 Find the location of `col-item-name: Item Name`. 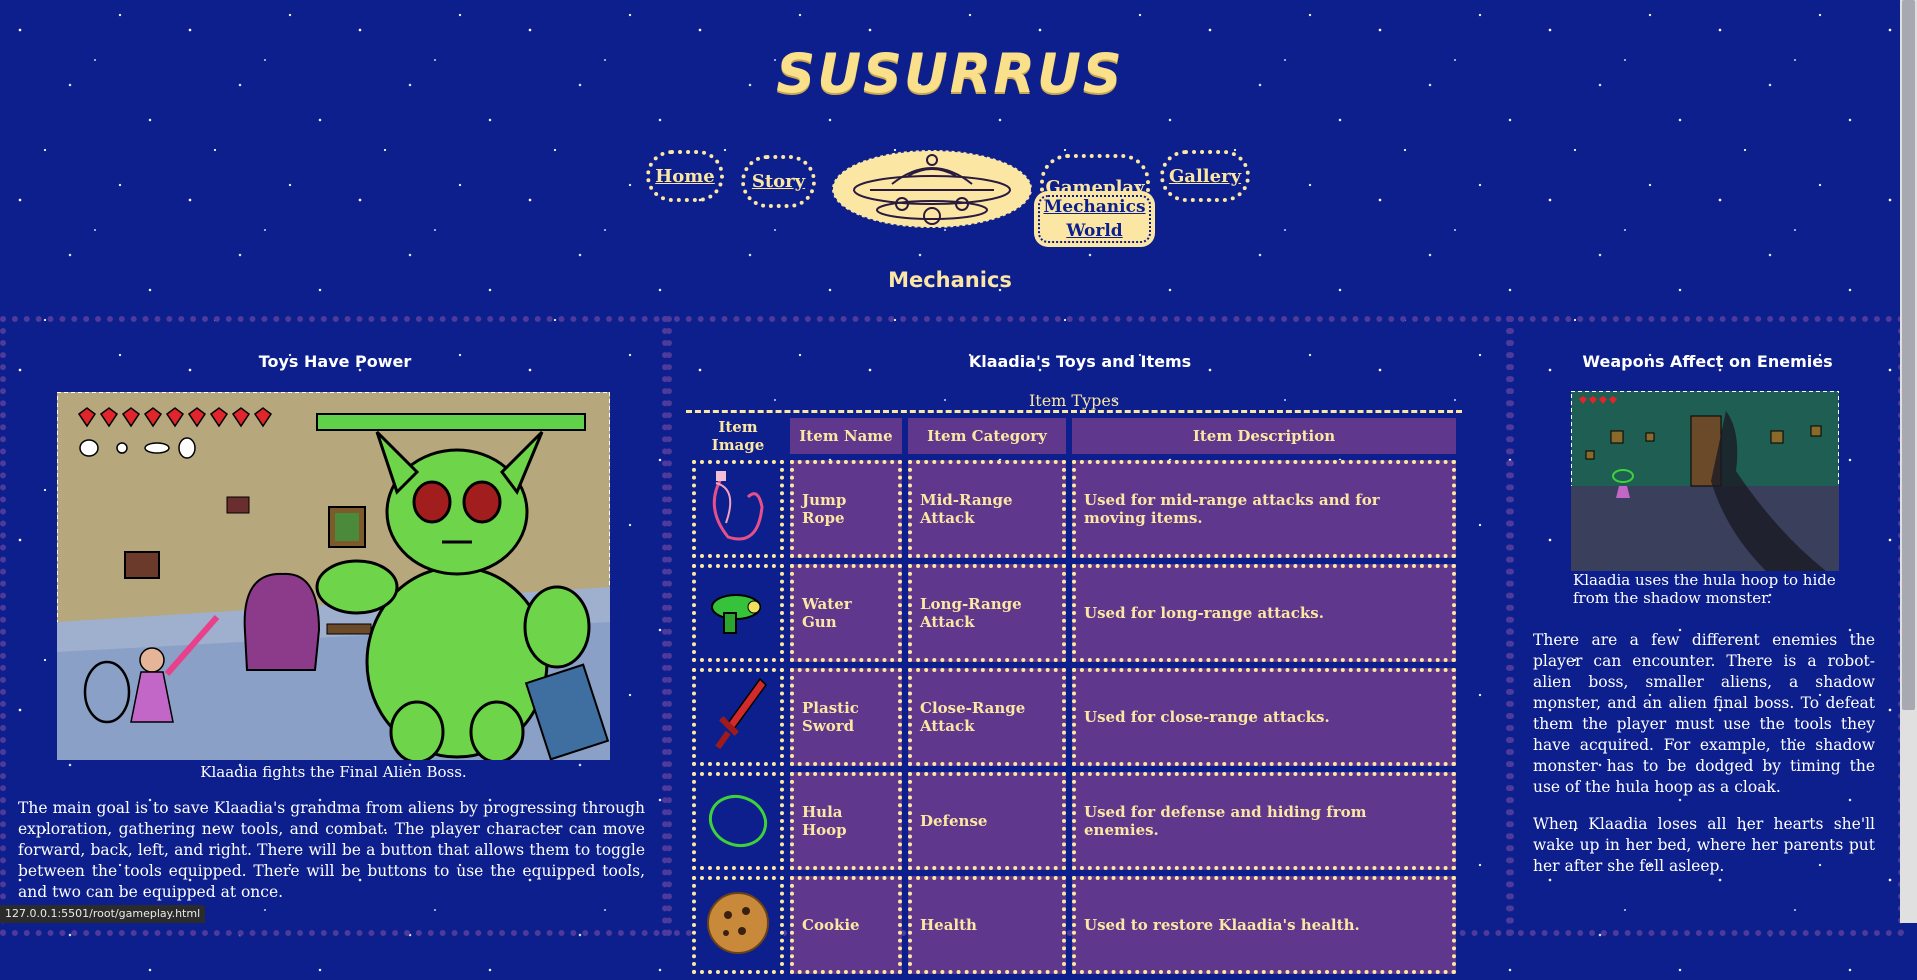

col-item-name: Item Name is located at coordinates (846, 436).